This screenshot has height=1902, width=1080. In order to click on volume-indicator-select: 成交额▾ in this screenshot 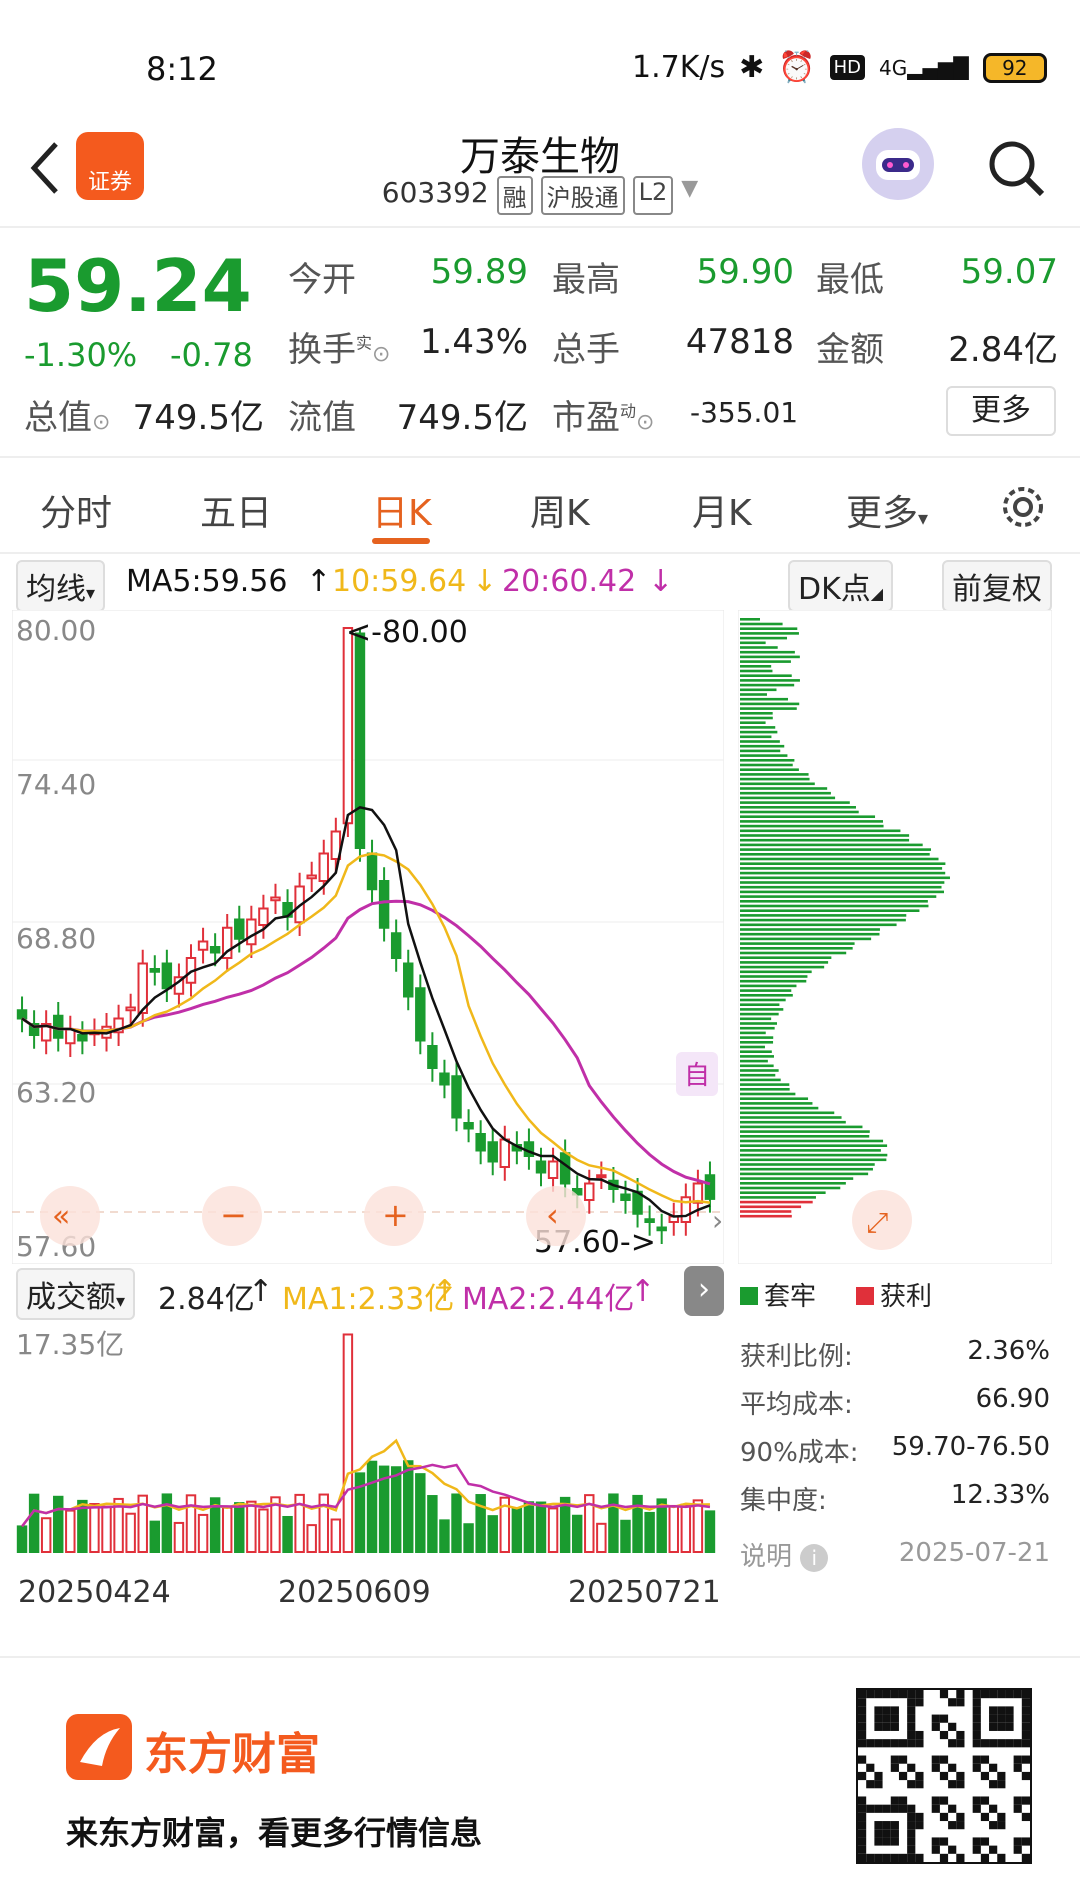, I will do `click(76, 1294)`.